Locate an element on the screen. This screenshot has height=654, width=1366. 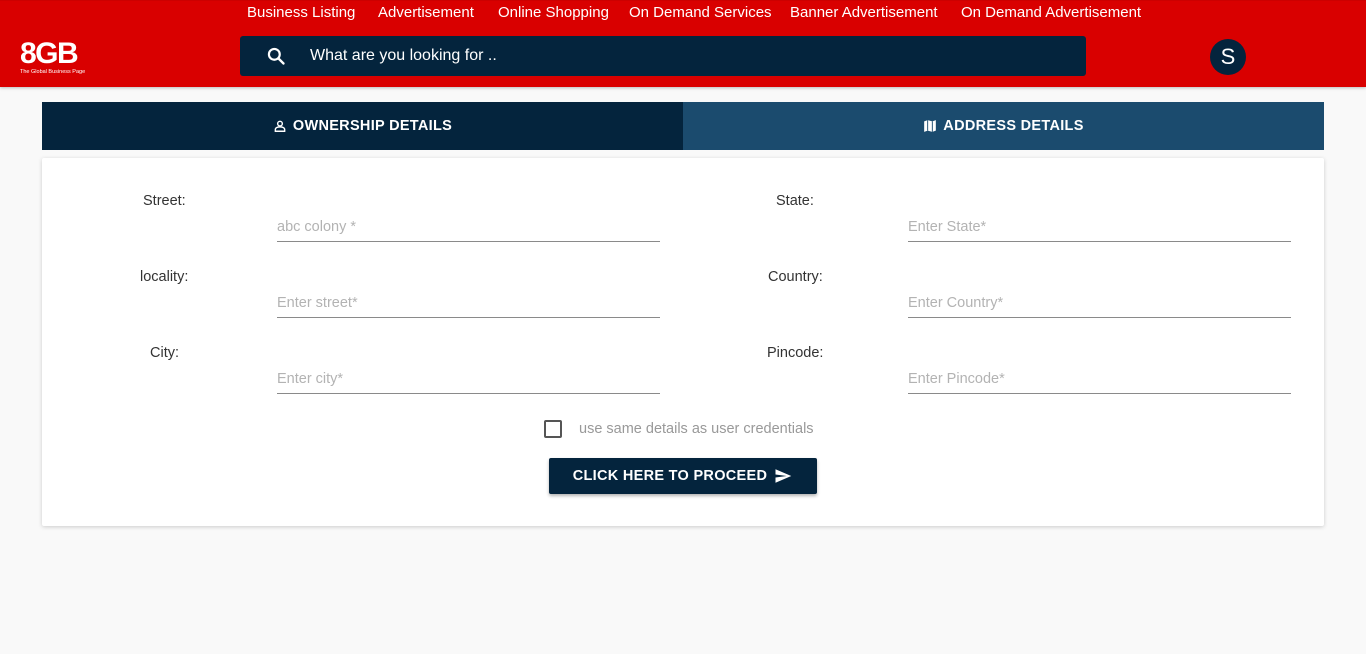
same-details-label: use same details as user credentials is located at coordinates (696, 429).